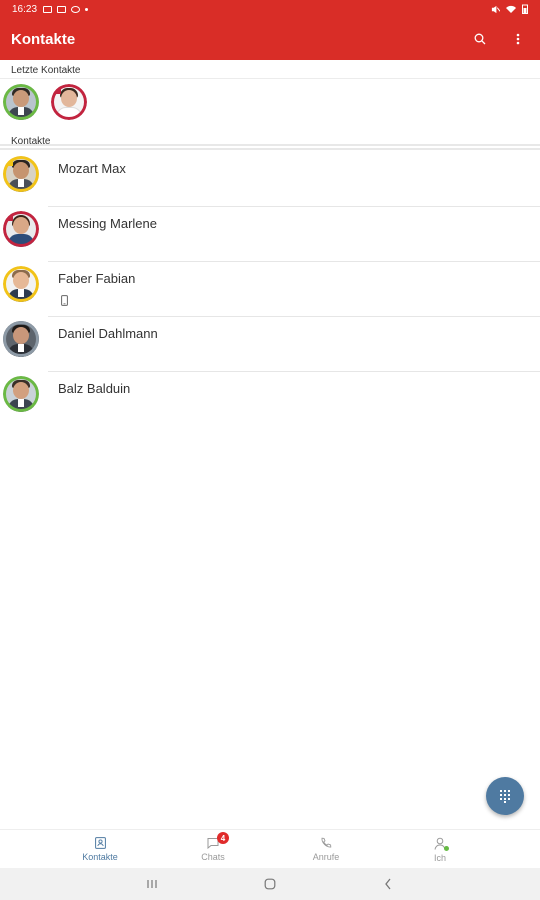  Describe the element at coordinates (439, 857) in the screenshot. I see `tab-ich-label: Ich` at that location.